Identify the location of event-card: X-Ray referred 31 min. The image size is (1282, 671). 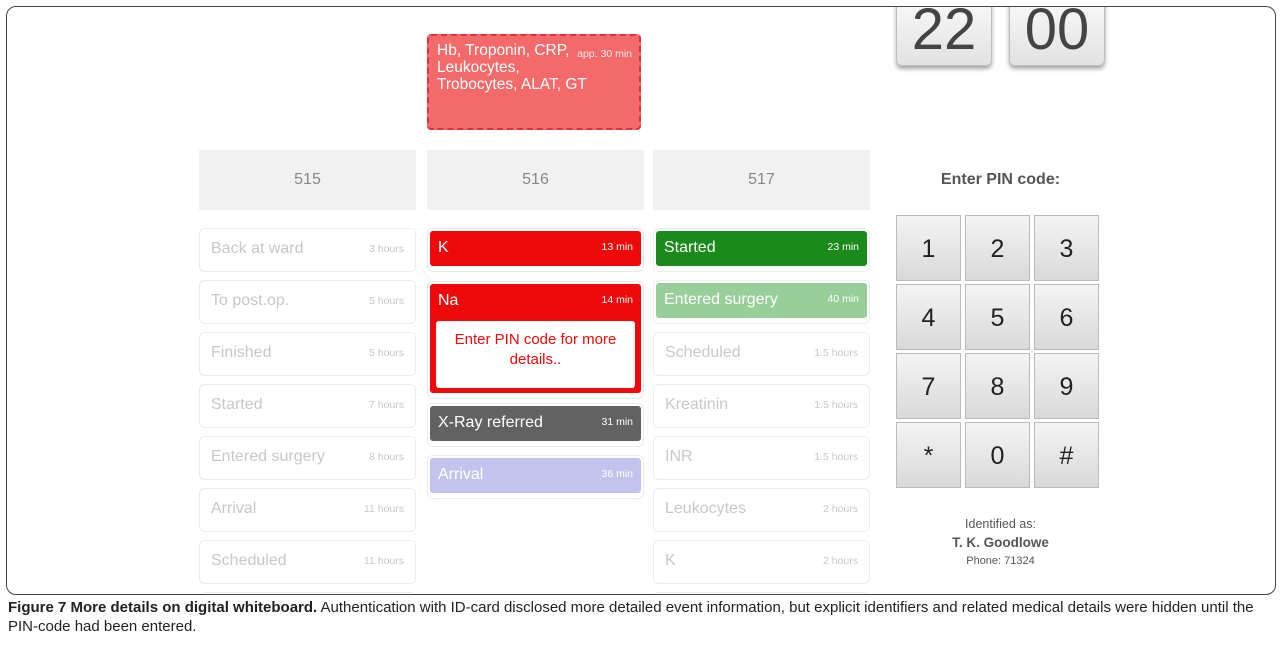
(535, 425).